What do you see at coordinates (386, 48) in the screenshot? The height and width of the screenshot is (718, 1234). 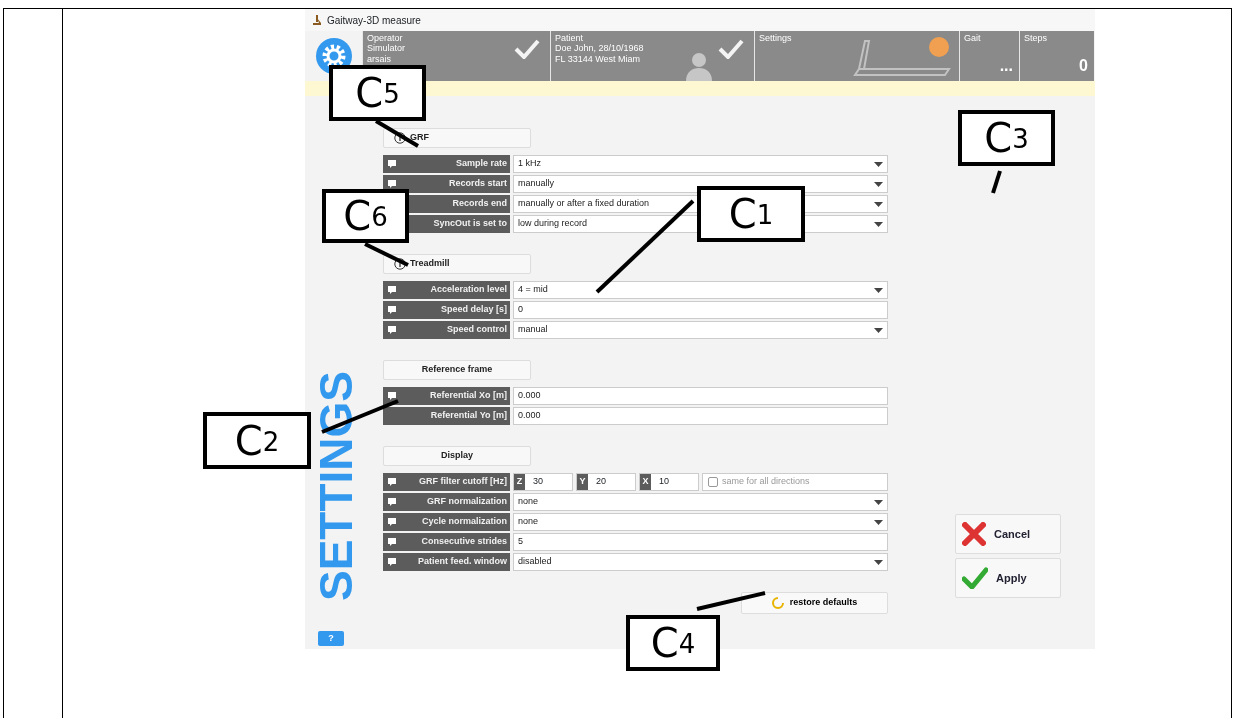 I see `tile-text: Simulator` at bounding box center [386, 48].